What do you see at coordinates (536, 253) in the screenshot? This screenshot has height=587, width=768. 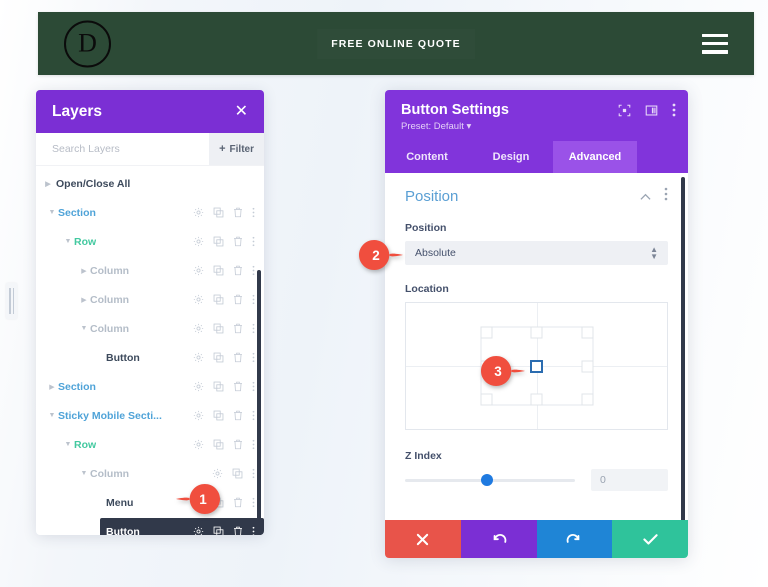 I see `position-select: Absolute ▲ ▼` at bounding box center [536, 253].